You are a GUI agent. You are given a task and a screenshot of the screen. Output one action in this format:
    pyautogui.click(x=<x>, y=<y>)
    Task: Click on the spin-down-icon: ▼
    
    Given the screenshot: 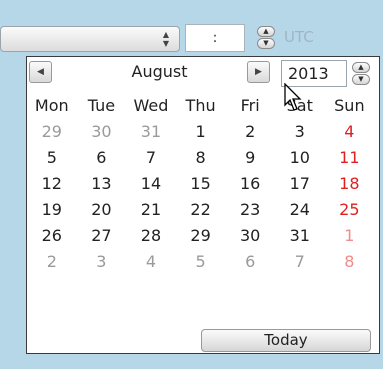 What is the action you would take?
    pyautogui.click(x=266, y=43)
    